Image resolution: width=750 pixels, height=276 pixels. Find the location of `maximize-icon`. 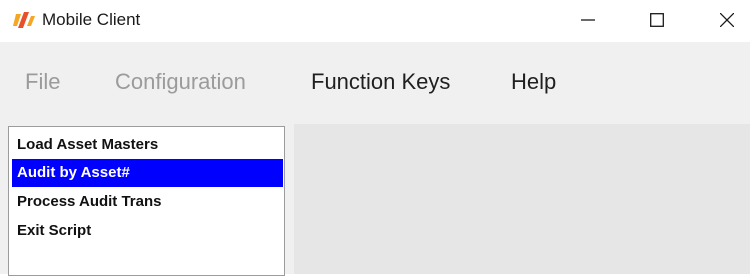

maximize-icon is located at coordinates (657, 20).